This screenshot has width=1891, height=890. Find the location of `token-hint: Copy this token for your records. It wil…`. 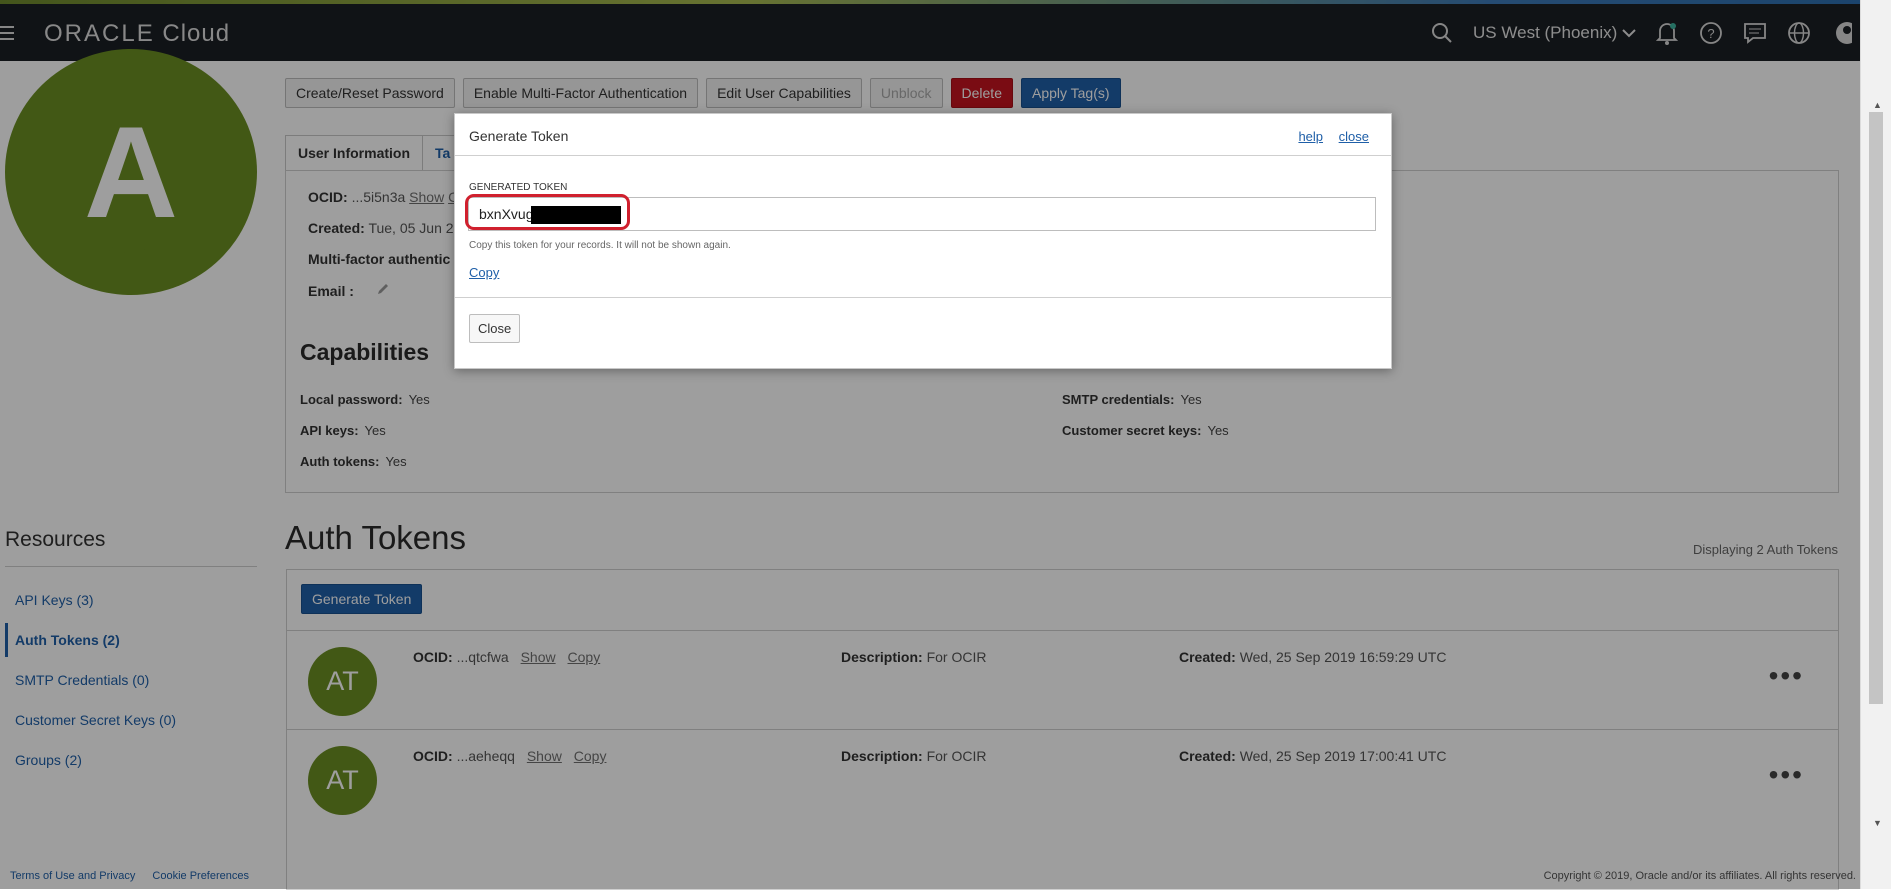

token-hint: Copy this token for your records. It wil… is located at coordinates (600, 245).